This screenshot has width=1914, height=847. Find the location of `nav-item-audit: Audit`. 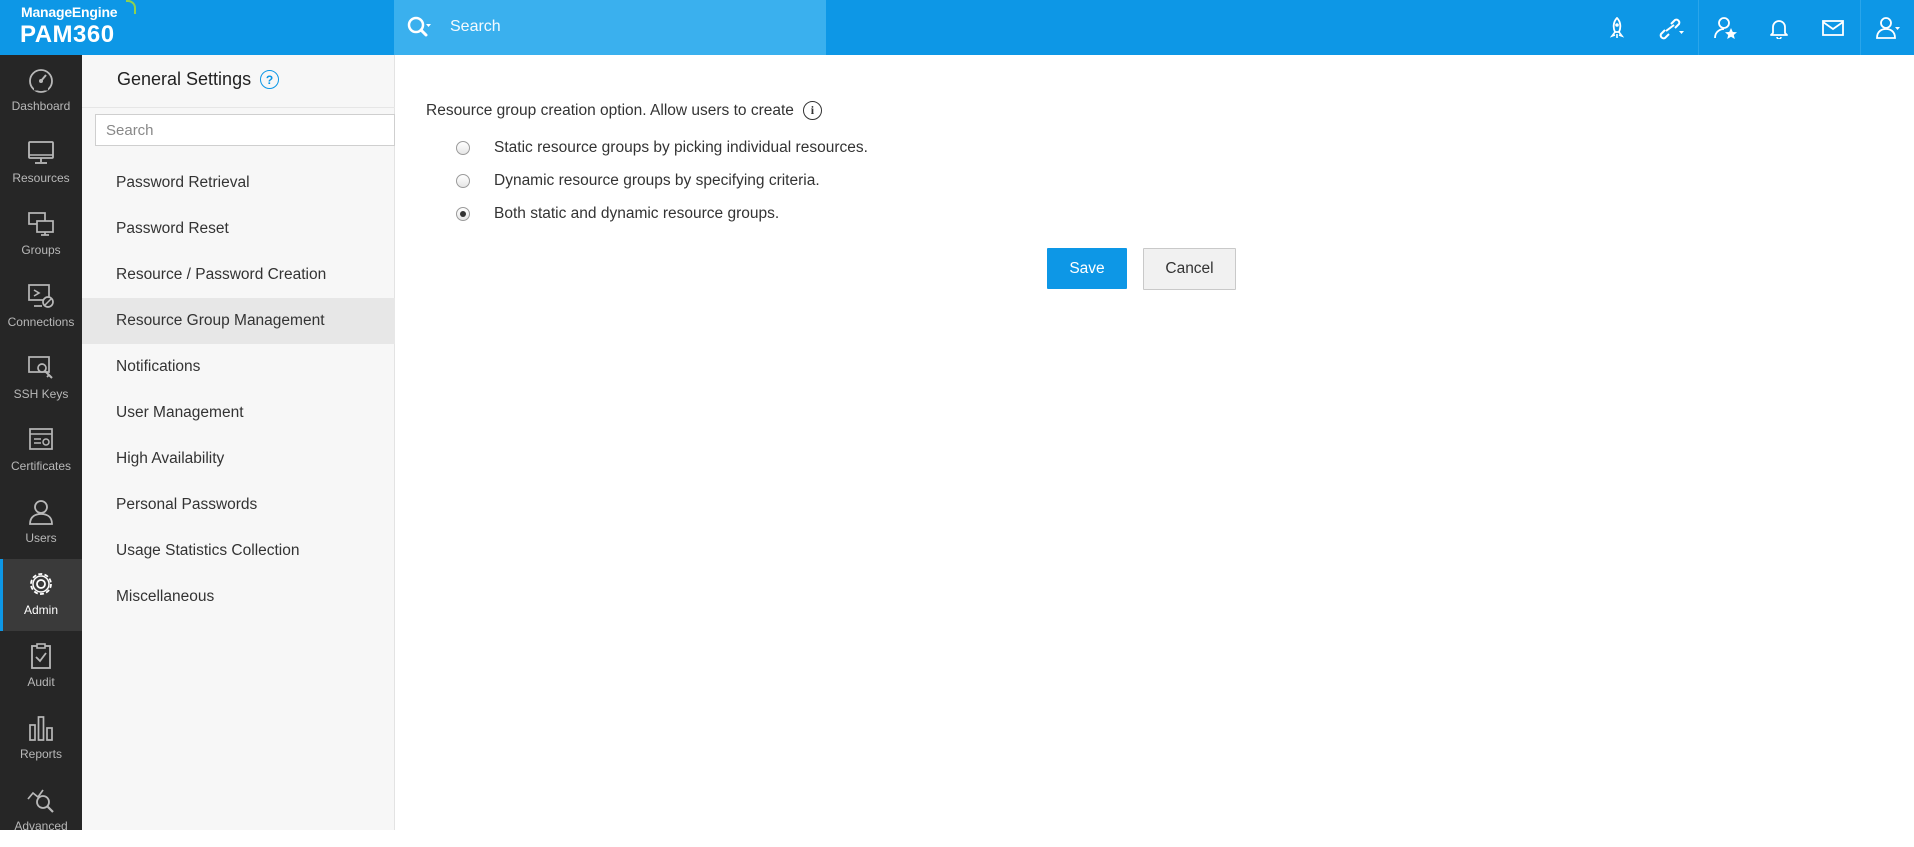

nav-item-audit: Audit is located at coordinates (41, 667).